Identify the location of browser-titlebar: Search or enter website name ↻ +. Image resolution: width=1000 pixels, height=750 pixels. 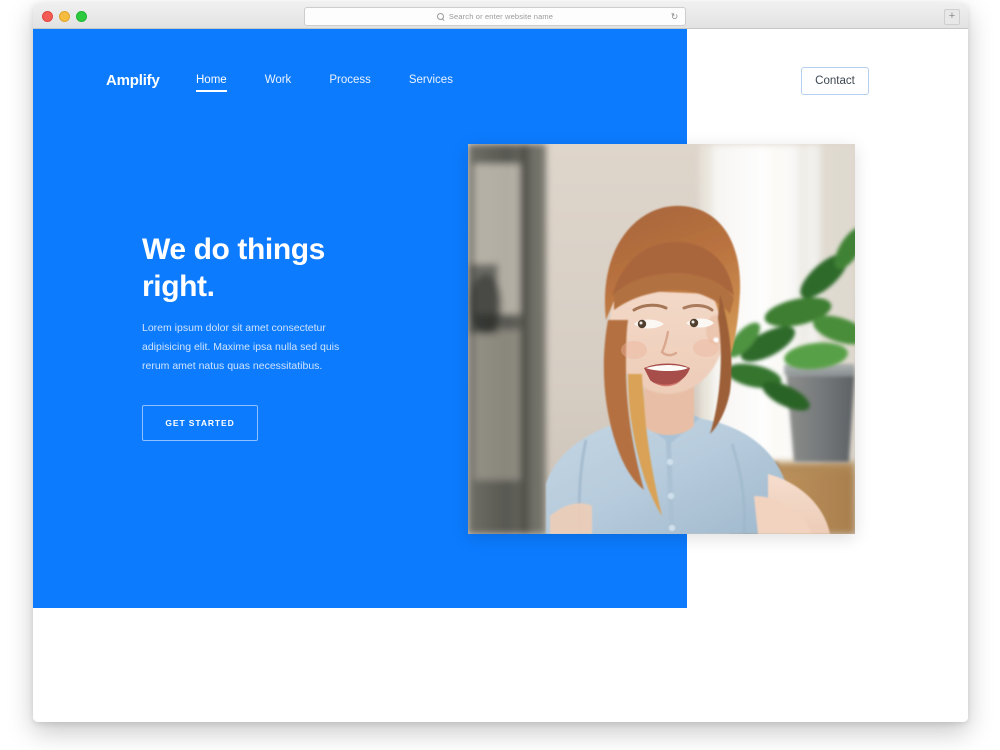
(500, 16).